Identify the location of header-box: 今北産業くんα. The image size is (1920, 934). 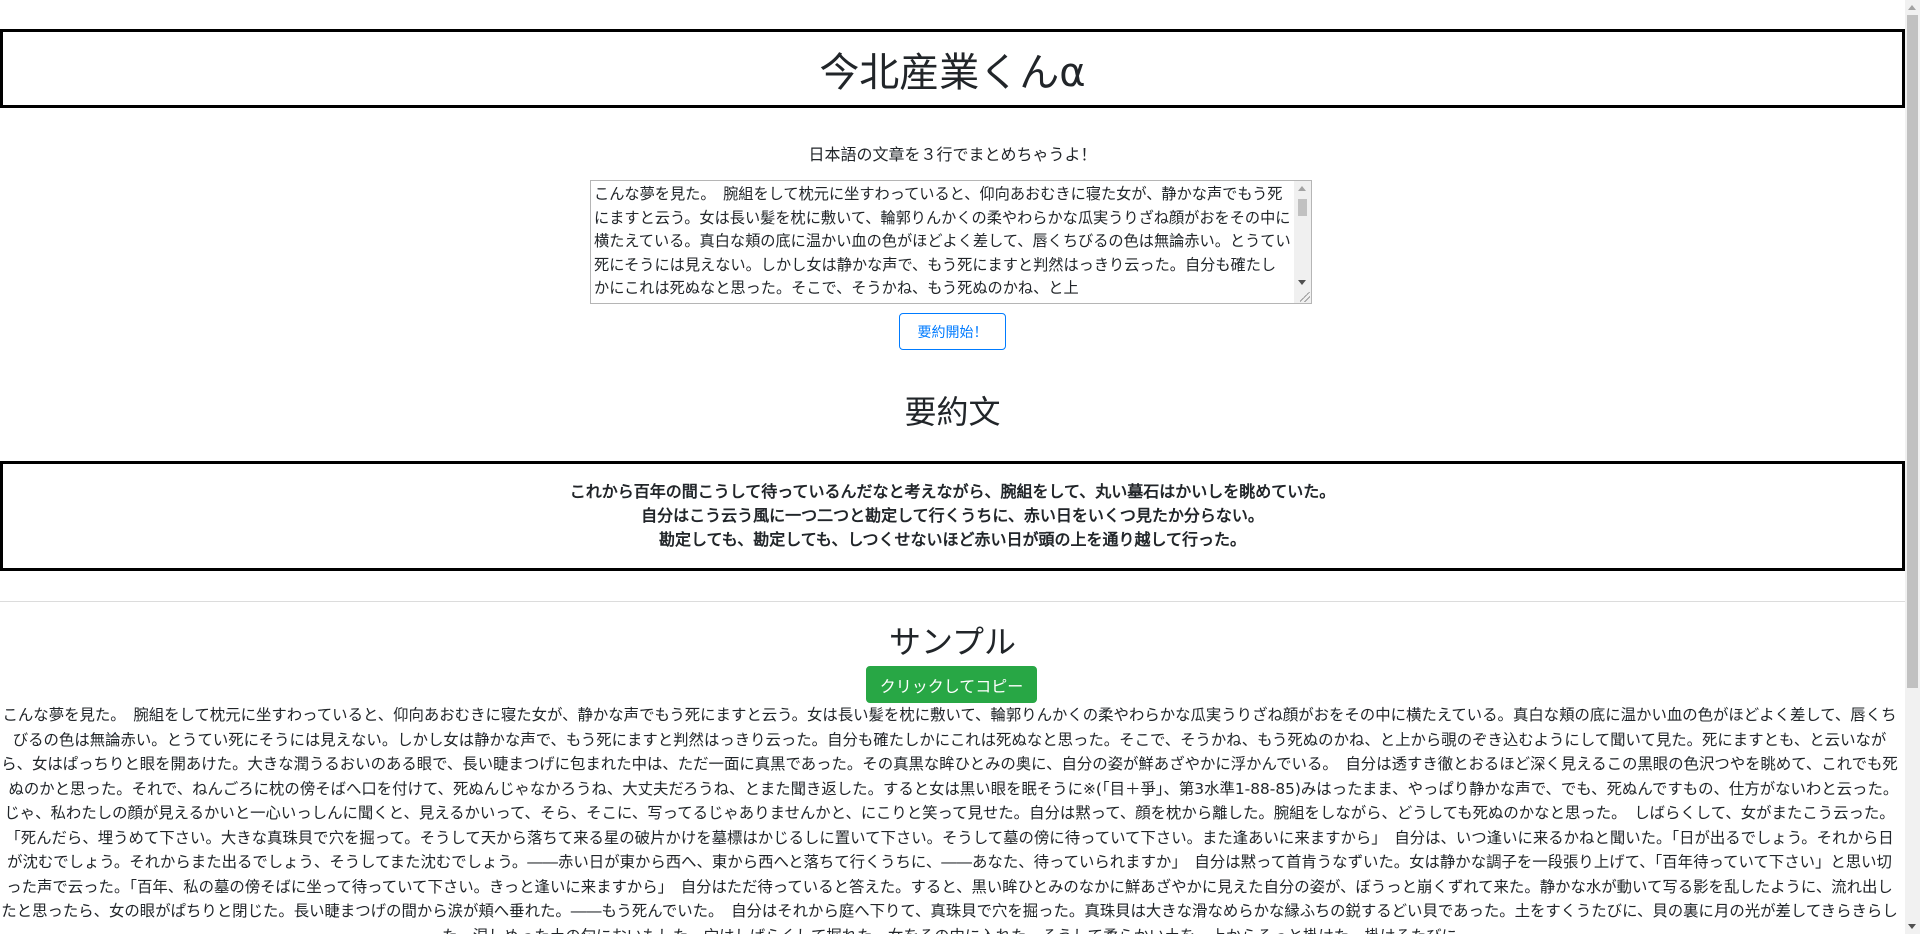
(952, 68).